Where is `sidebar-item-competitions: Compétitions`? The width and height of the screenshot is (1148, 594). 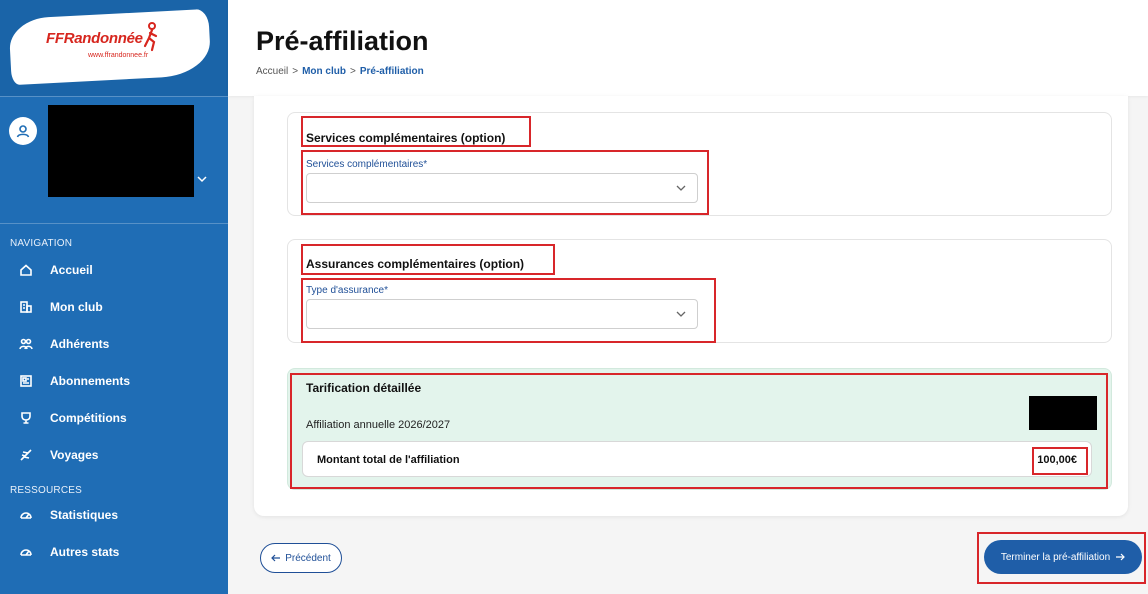
sidebar-item-competitions: Compétitions is located at coordinates (114, 417).